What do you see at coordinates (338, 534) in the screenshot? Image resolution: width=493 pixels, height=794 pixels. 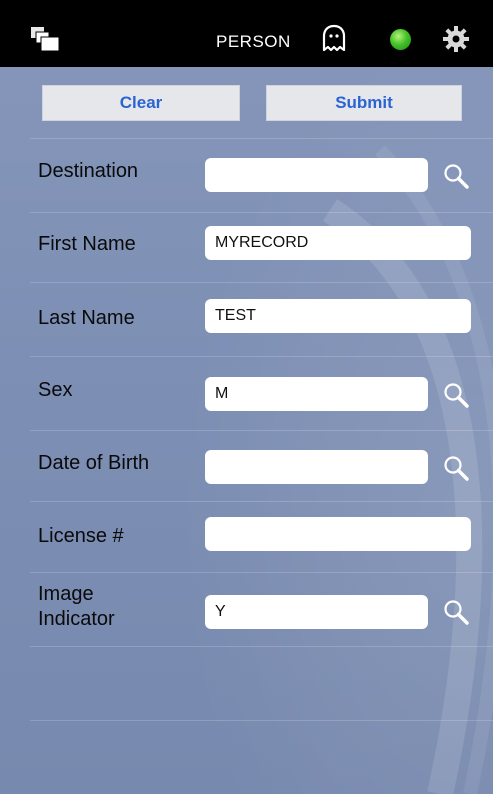 I see `license-field` at bounding box center [338, 534].